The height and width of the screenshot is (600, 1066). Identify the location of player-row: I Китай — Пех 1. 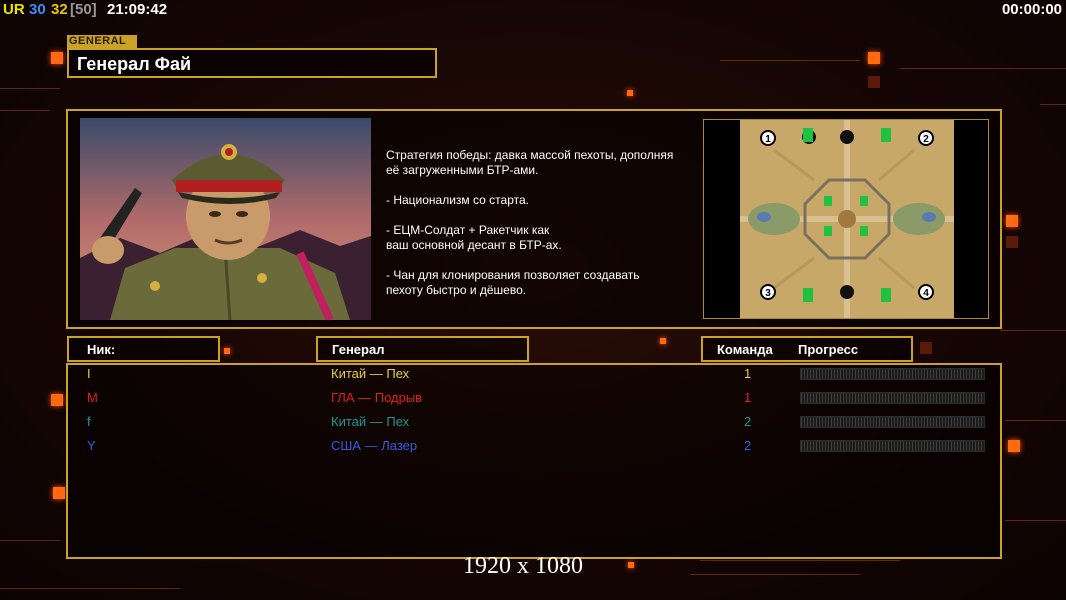
(533, 374).